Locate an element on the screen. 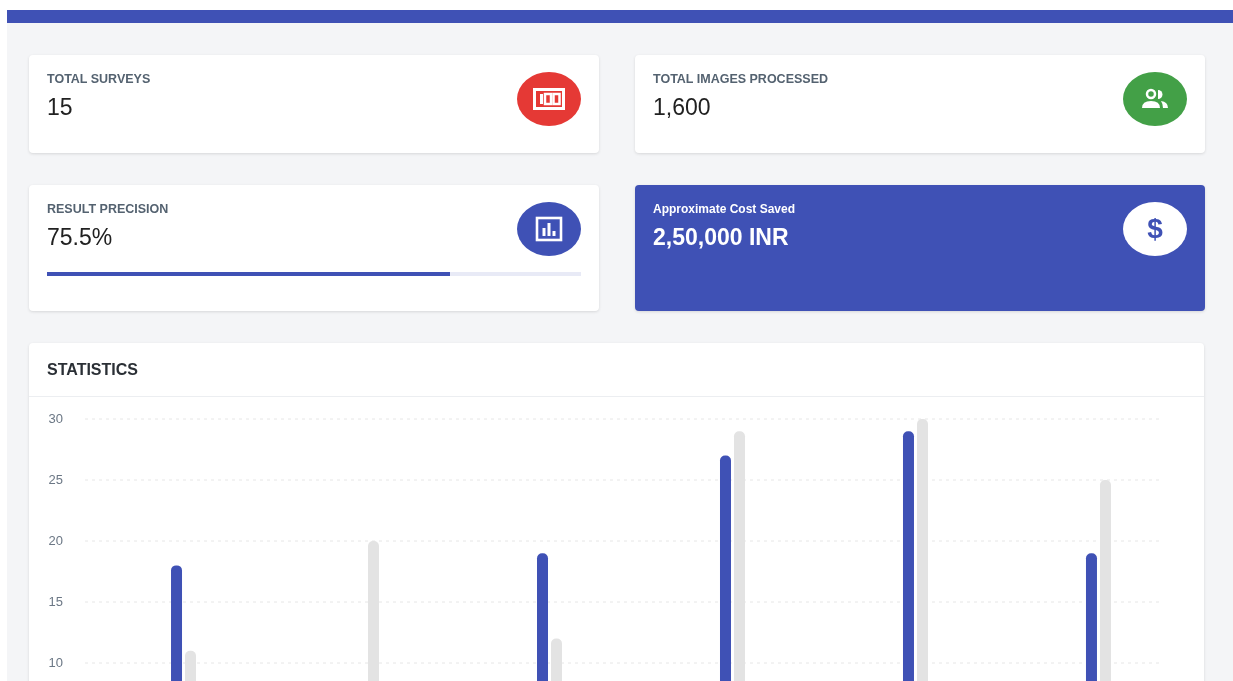  axis-tick-label: 10 is located at coordinates (55, 662).